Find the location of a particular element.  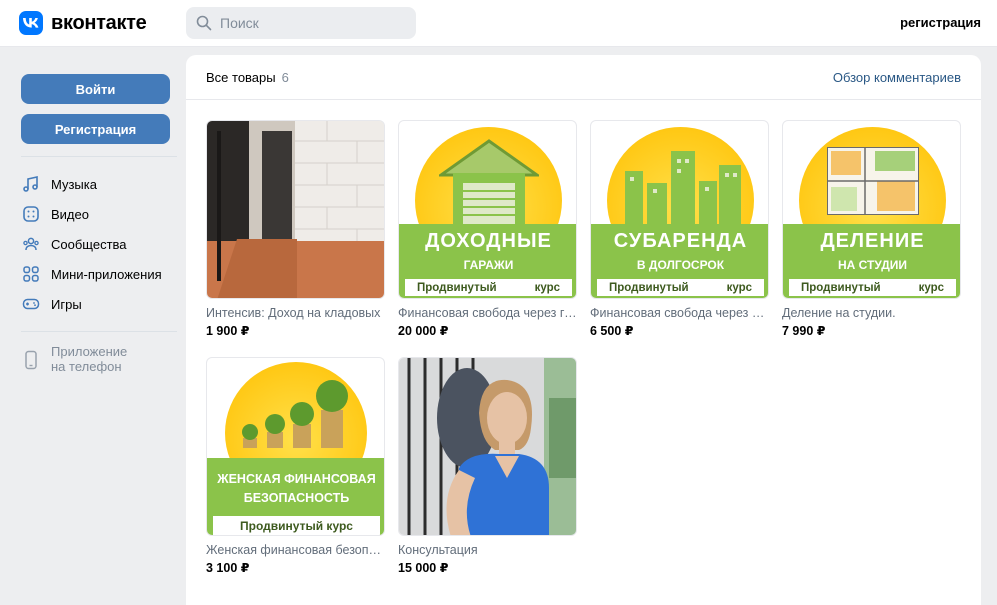

product-image: ДОХОДНЫЕ ГАРАЖИ Продвинутый курс is located at coordinates (487, 209).